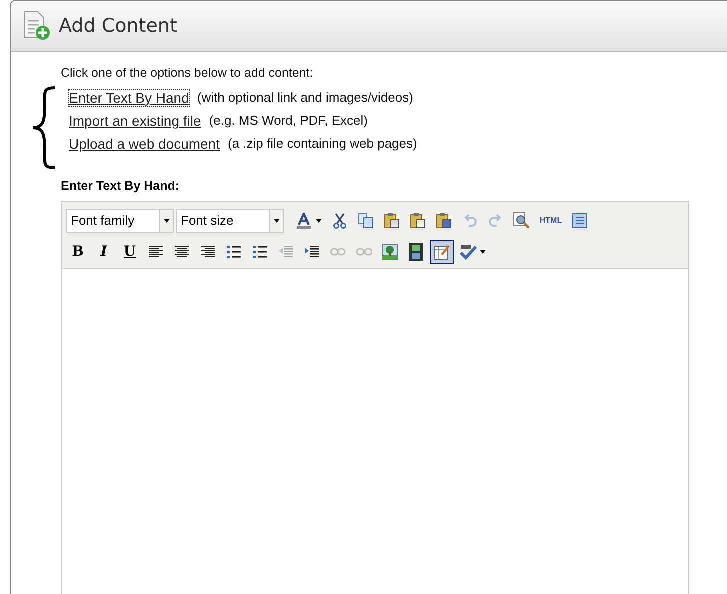 The image size is (727, 594). Describe the element at coordinates (129, 98) in the screenshot. I see `option-link: Enter Text By Hand` at that location.